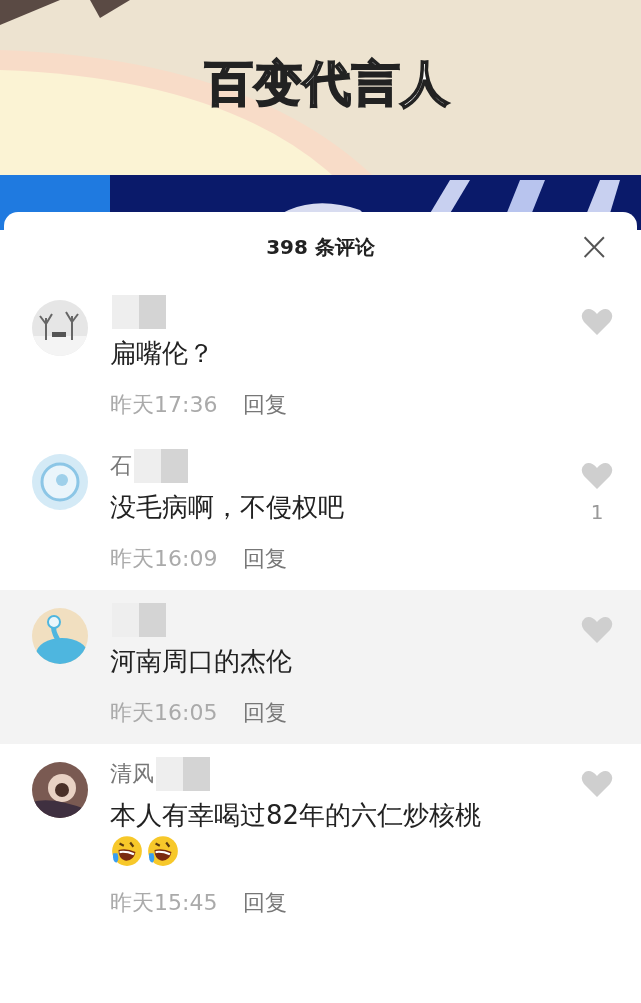 Image resolution: width=641 pixels, height=1003 pixels. What do you see at coordinates (164, 559) in the screenshot?
I see `comment-time: 昨天16:09` at bounding box center [164, 559].